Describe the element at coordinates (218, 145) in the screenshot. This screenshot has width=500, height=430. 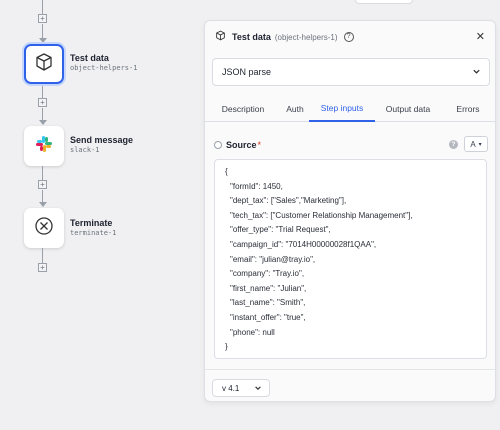
I see `source-radio` at that location.